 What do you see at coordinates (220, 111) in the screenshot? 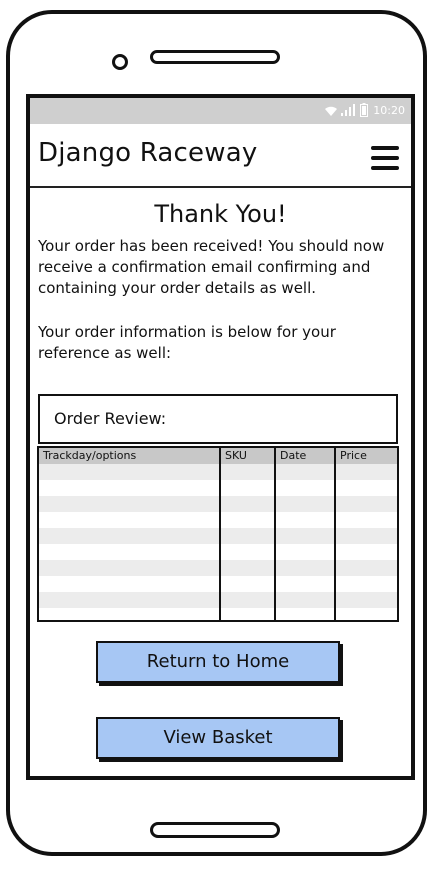
I see `status-bar: 10:20` at bounding box center [220, 111].